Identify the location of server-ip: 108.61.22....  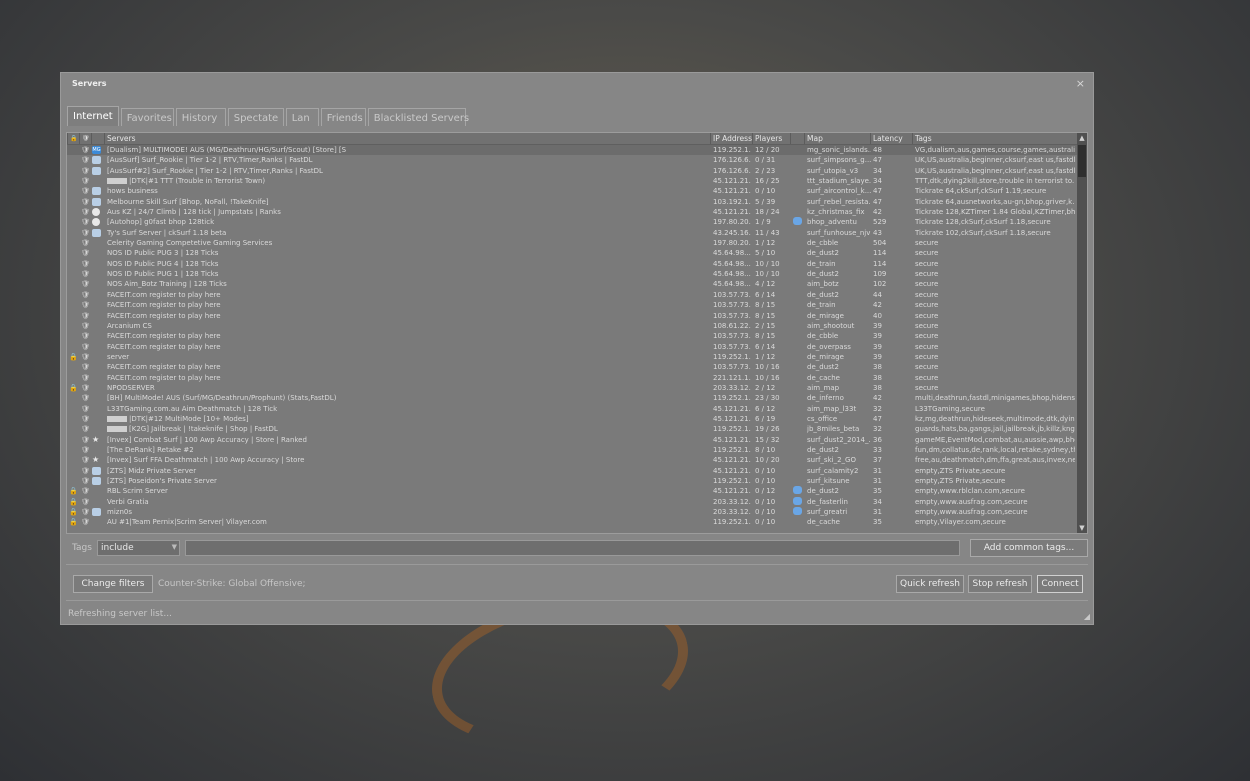
(732, 325).